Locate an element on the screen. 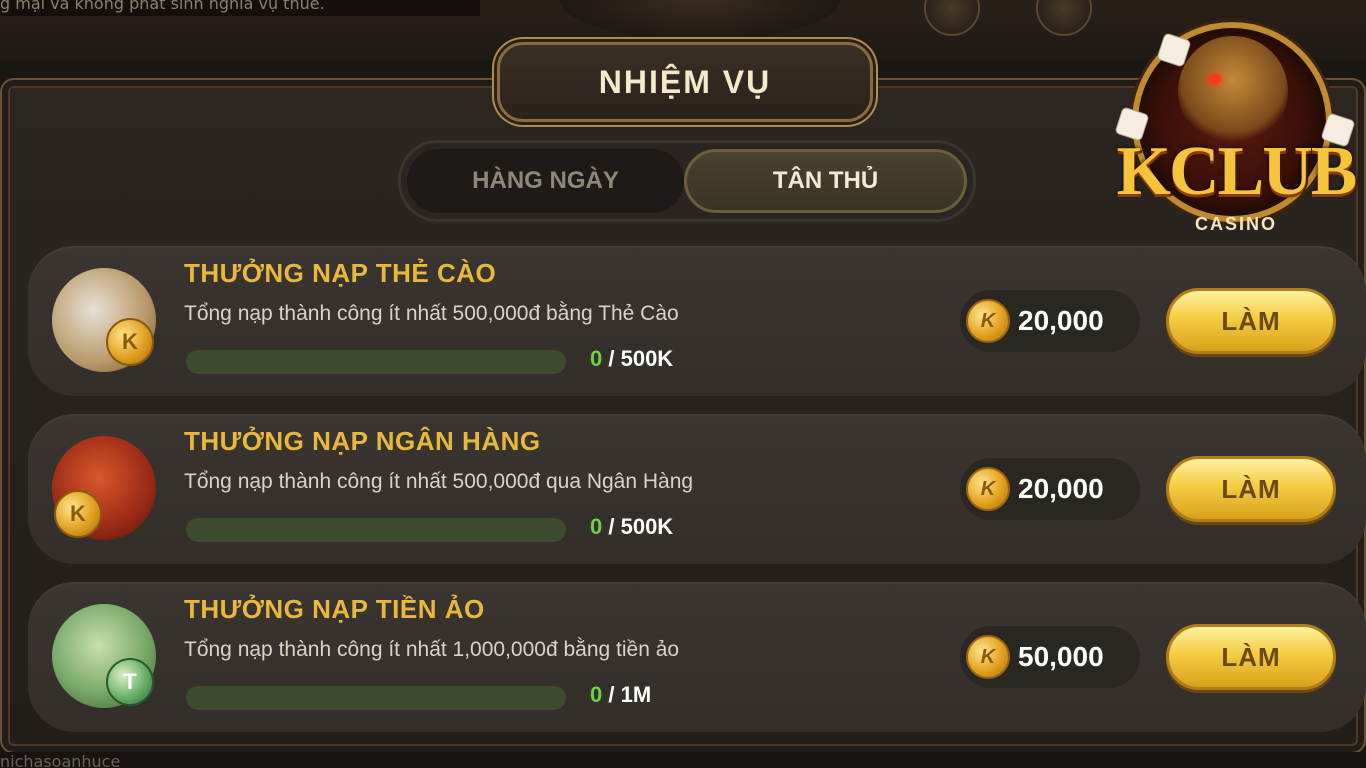 Image resolution: width=1366 pixels, height=768 pixels. kclub-casino-logo: KCLUB CASINO is located at coordinates (1236, 124).